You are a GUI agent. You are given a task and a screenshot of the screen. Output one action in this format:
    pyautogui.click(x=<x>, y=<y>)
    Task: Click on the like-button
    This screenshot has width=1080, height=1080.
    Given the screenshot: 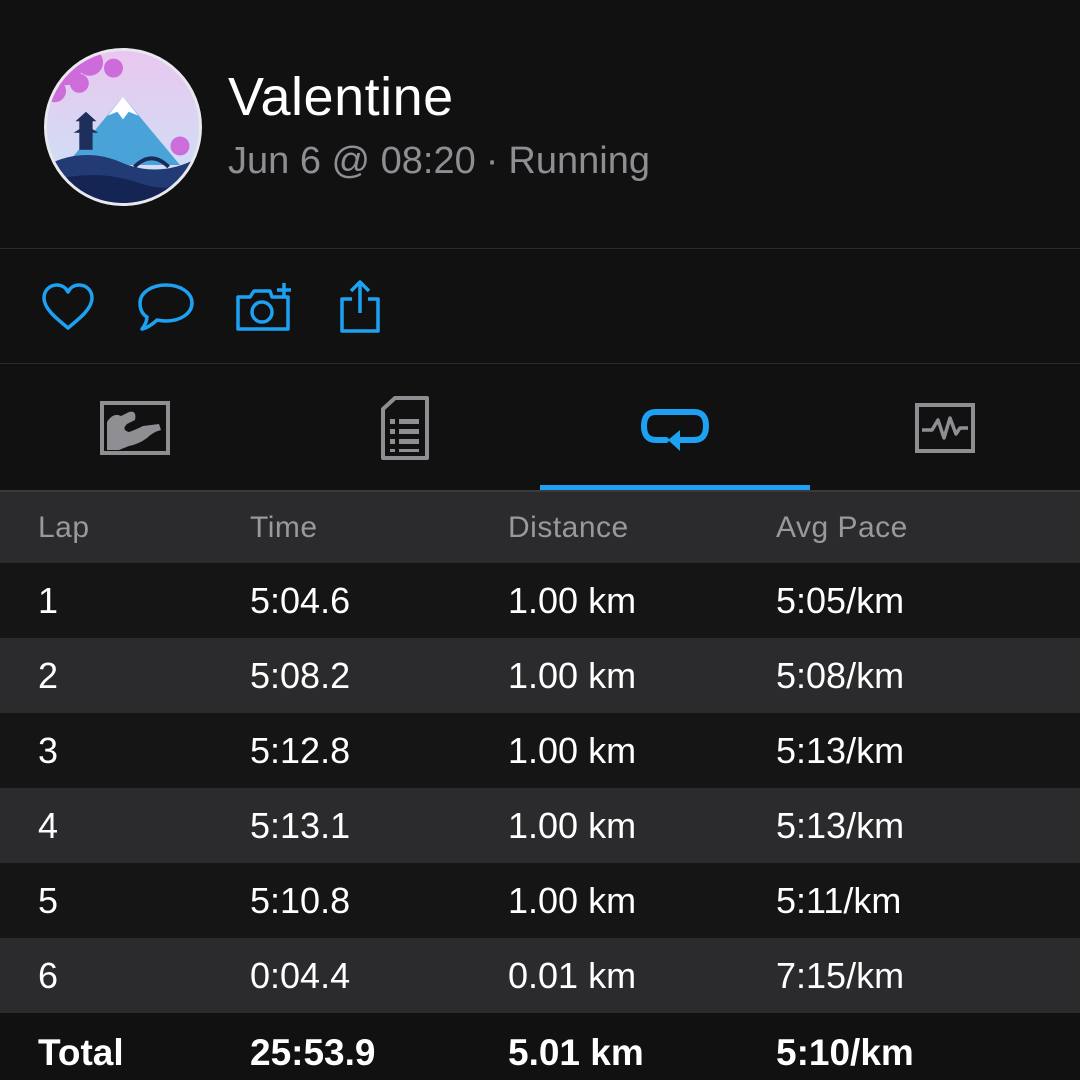 What is the action you would take?
    pyautogui.click(x=68, y=307)
    